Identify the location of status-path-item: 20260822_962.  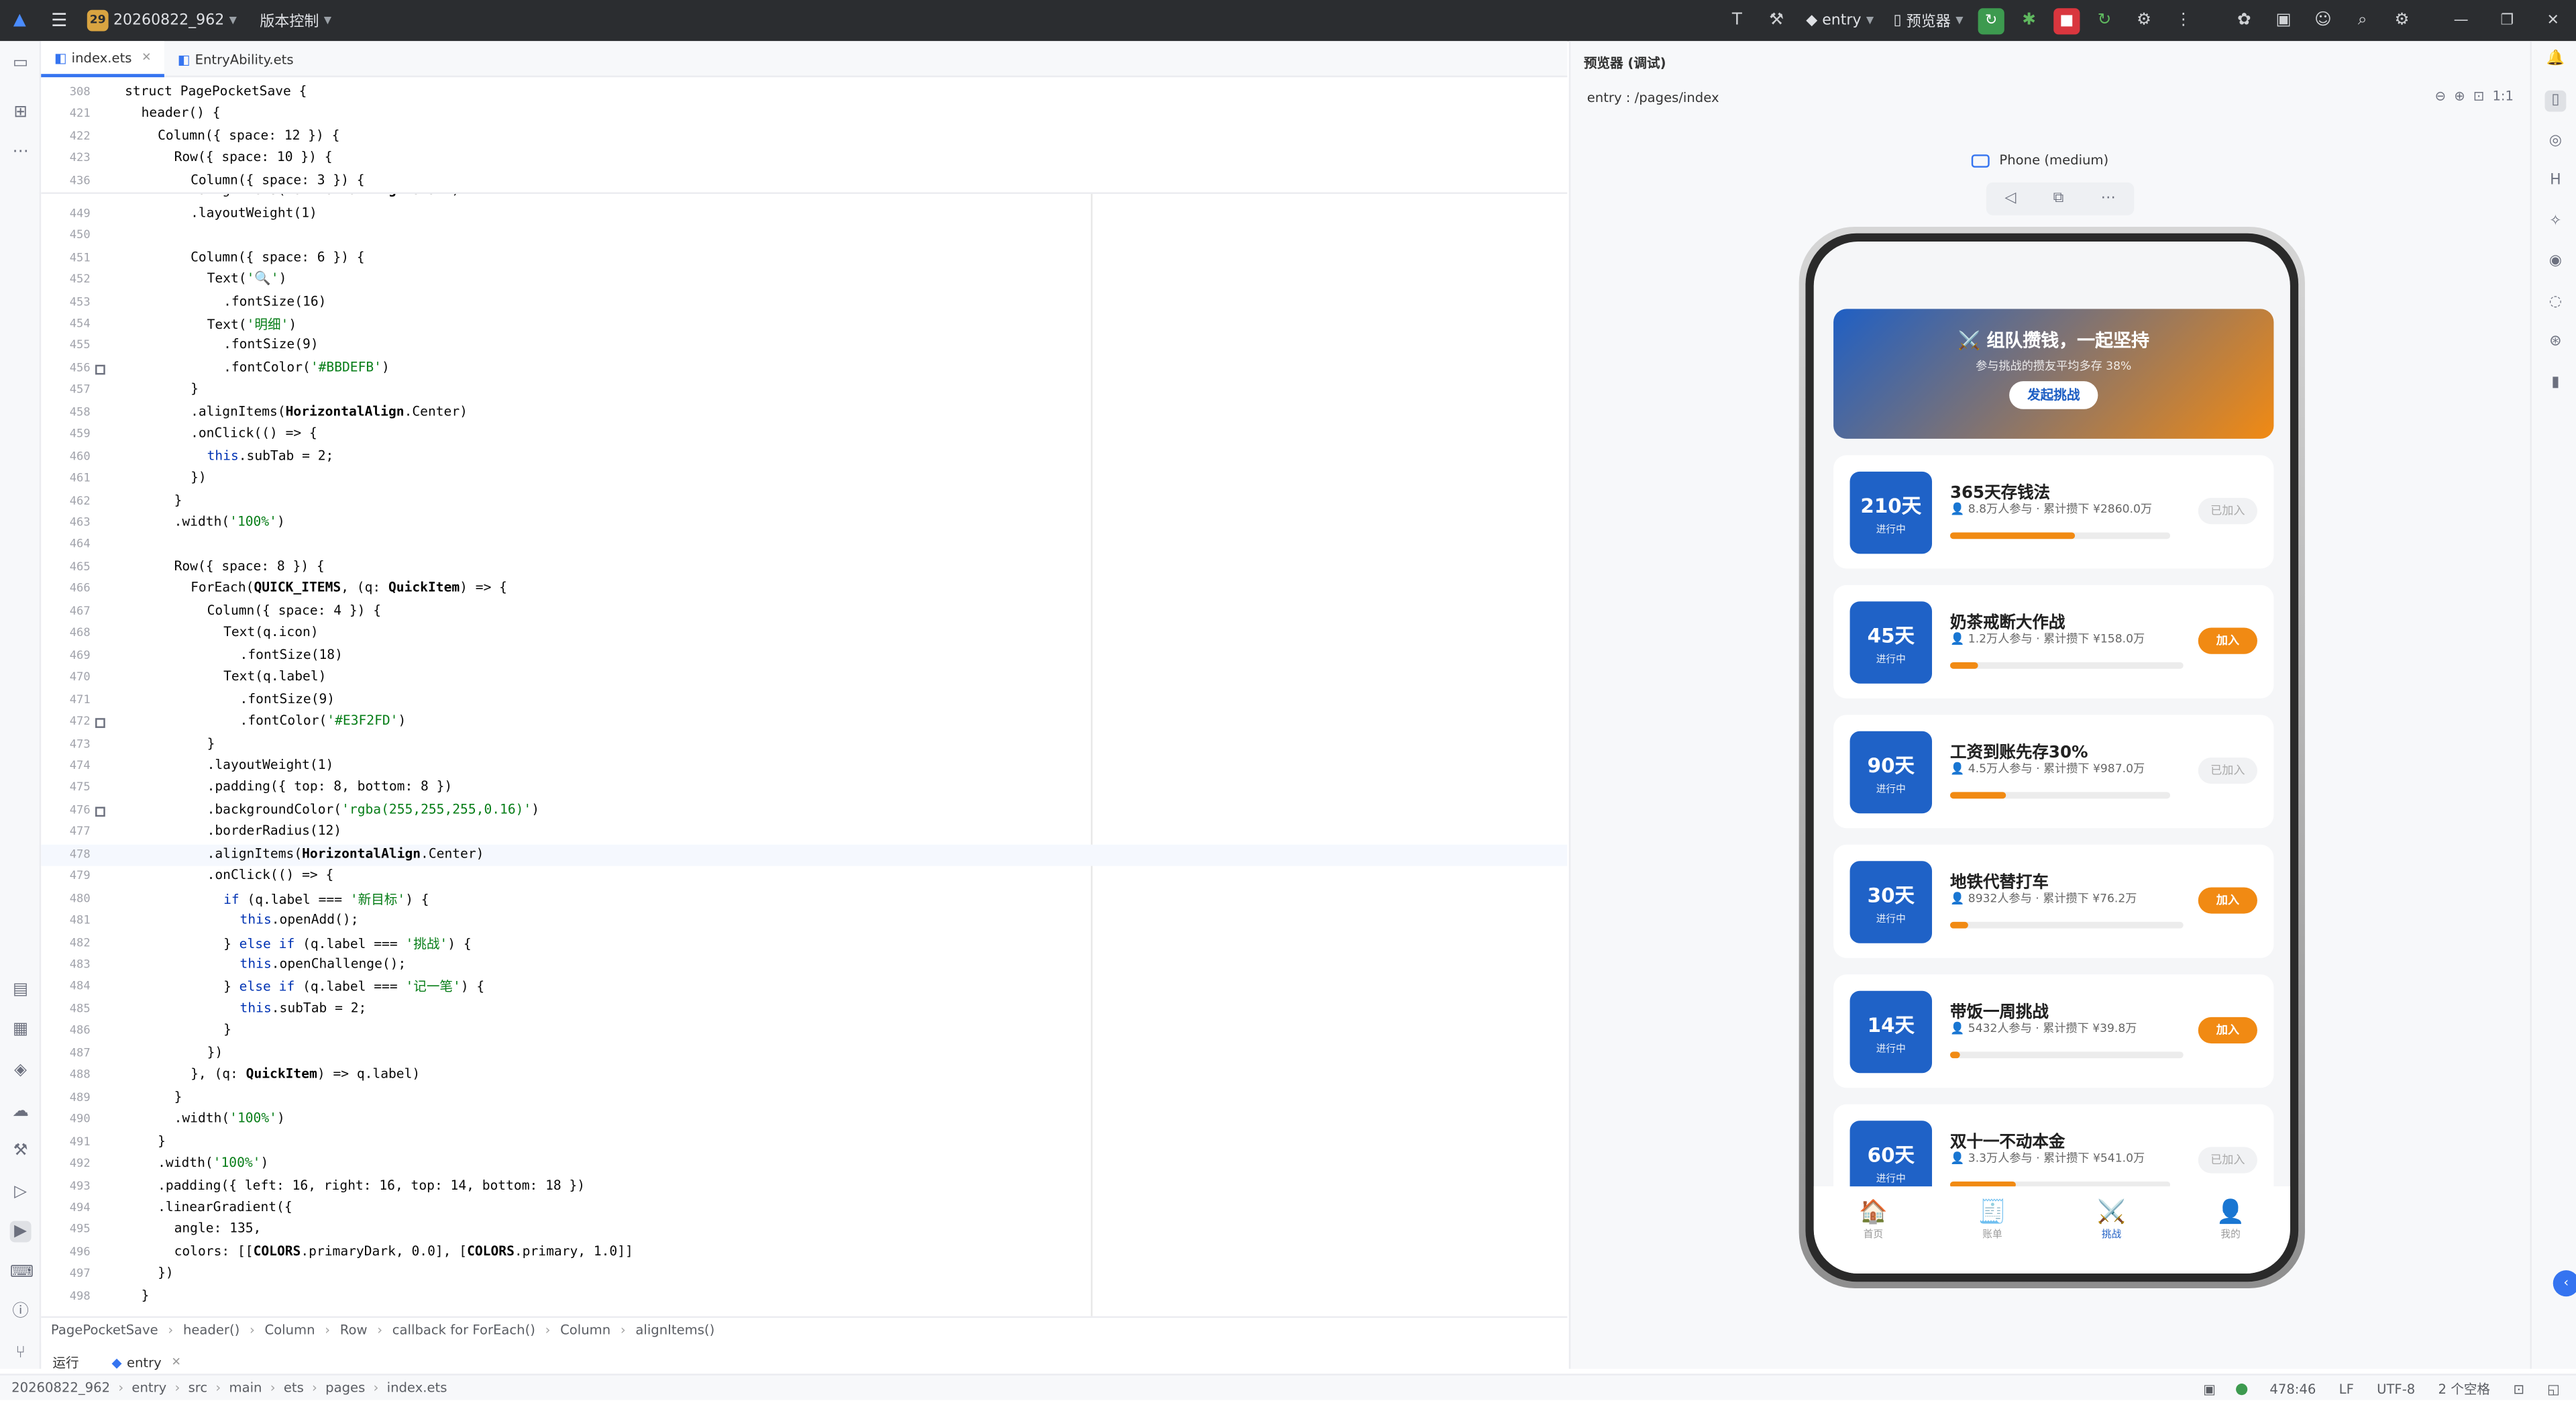
(60, 1387).